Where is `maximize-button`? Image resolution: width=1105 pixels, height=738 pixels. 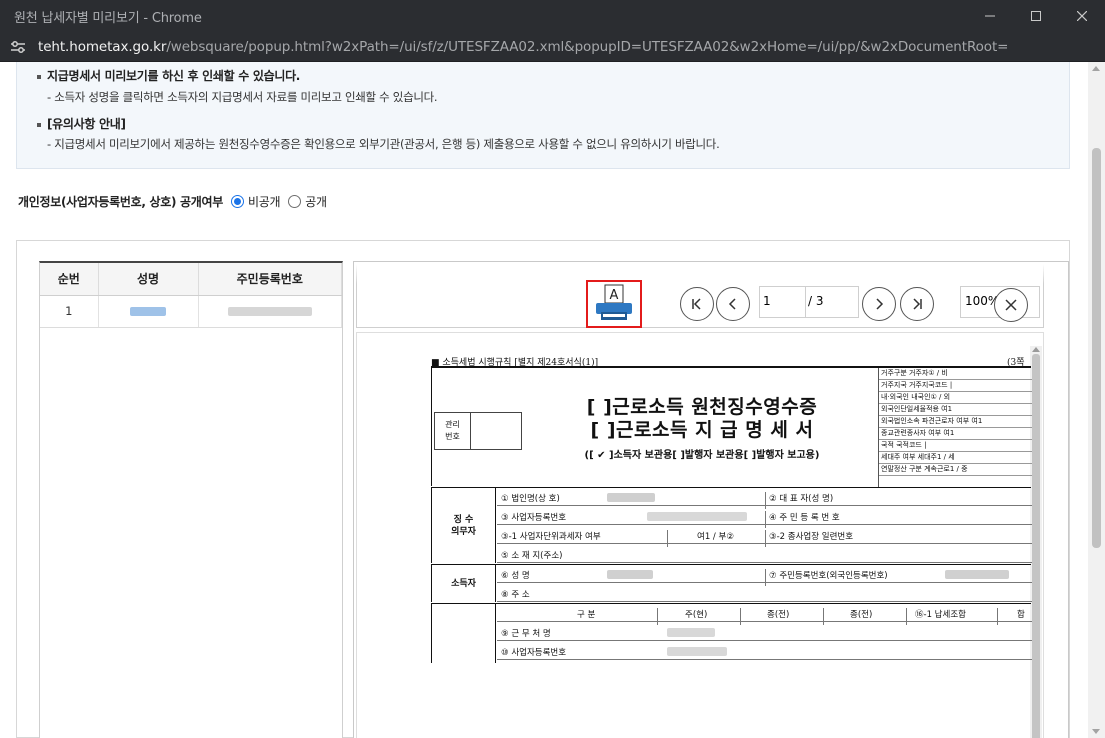
maximize-button is located at coordinates (1036, 16).